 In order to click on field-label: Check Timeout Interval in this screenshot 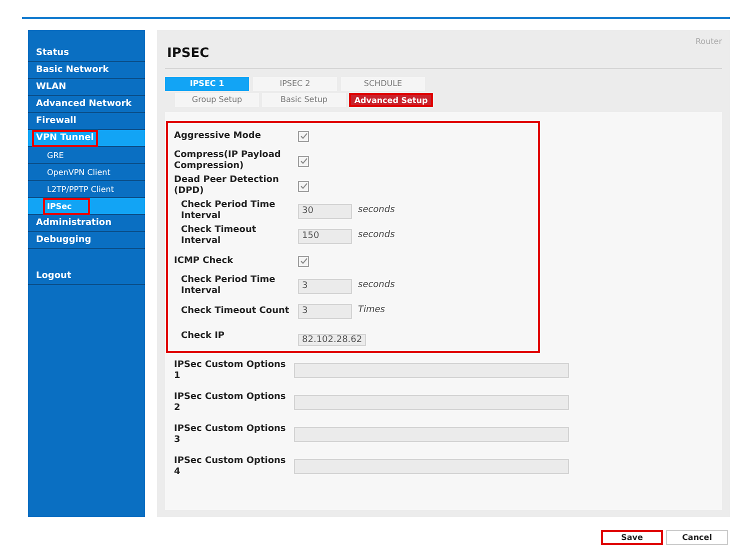, I will do `click(219, 236)`.